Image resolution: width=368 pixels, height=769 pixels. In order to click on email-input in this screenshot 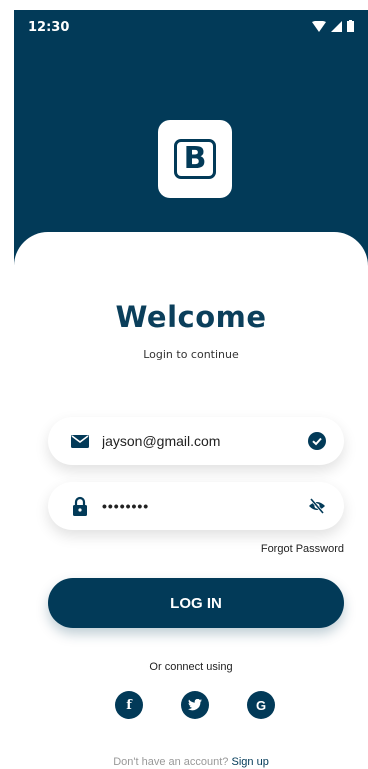, I will do `click(192, 441)`.